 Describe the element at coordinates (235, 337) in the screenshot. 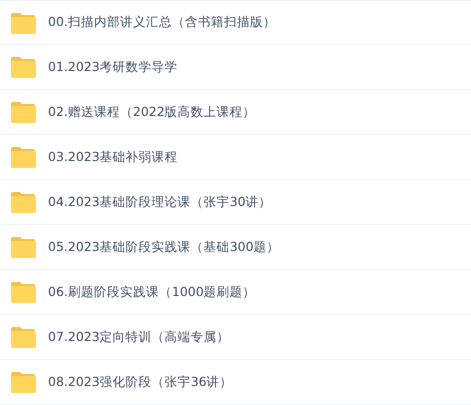

I see `folder-row: 07.2023定向特训（高端专属）` at that location.